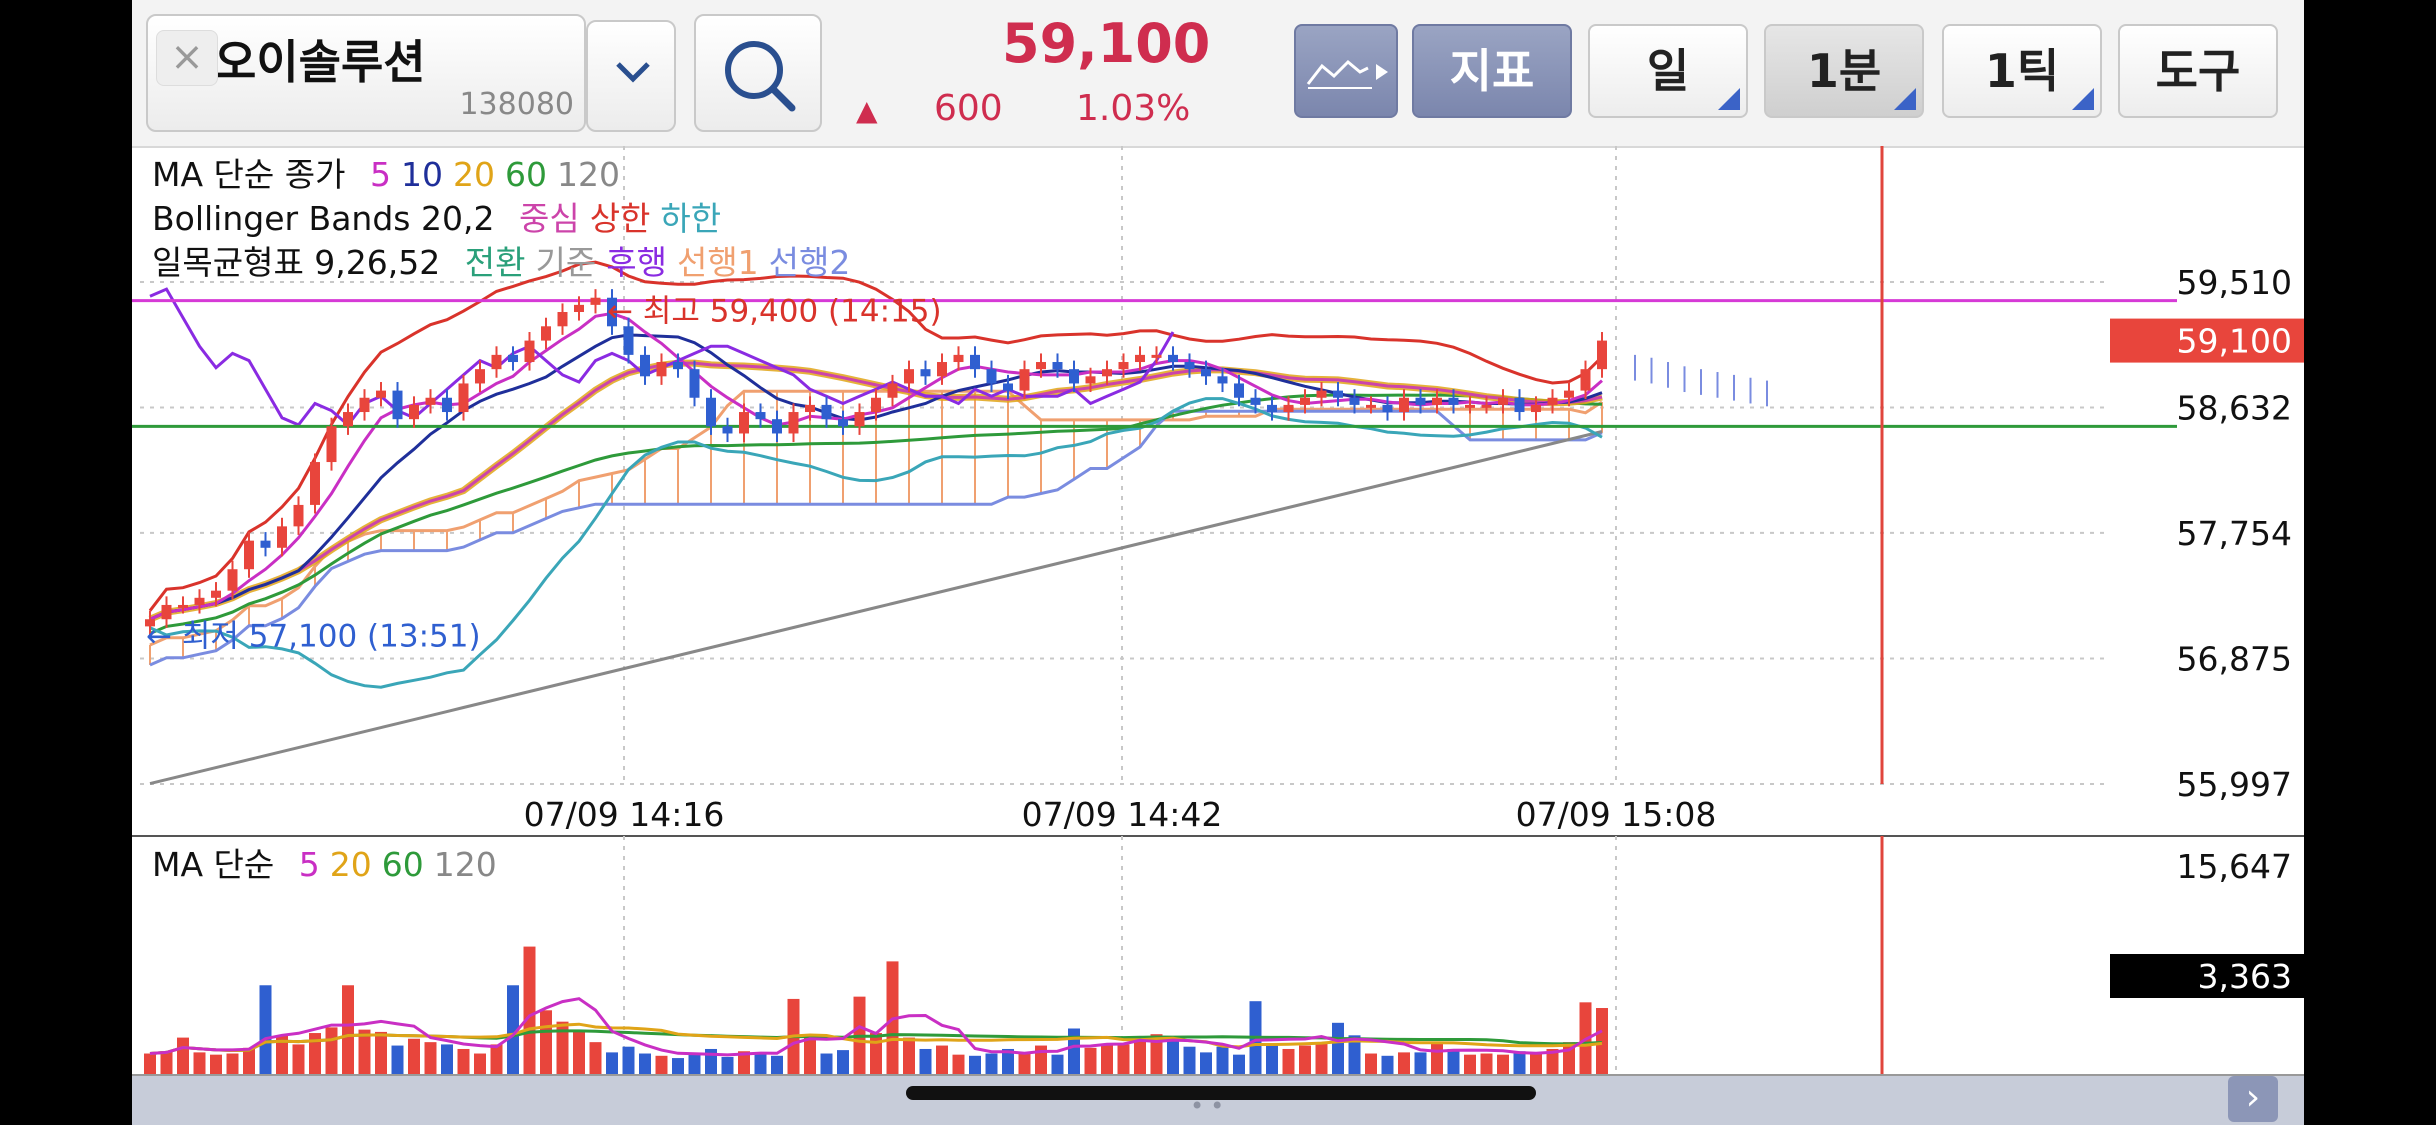 This screenshot has width=2436, height=1125. I want to click on chart-type-button, so click(1346, 71).